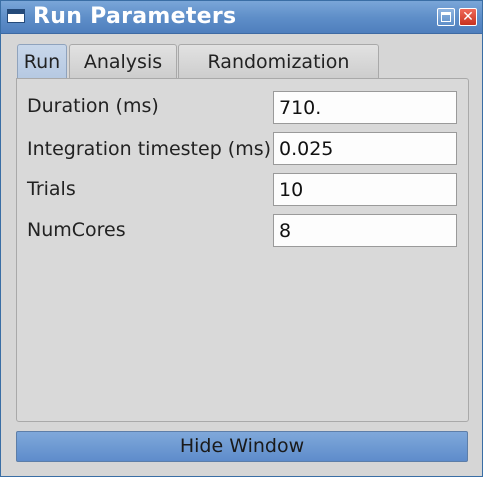  Describe the element at coordinates (365, 107) in the screenshot. I see `duration-input` at that location.